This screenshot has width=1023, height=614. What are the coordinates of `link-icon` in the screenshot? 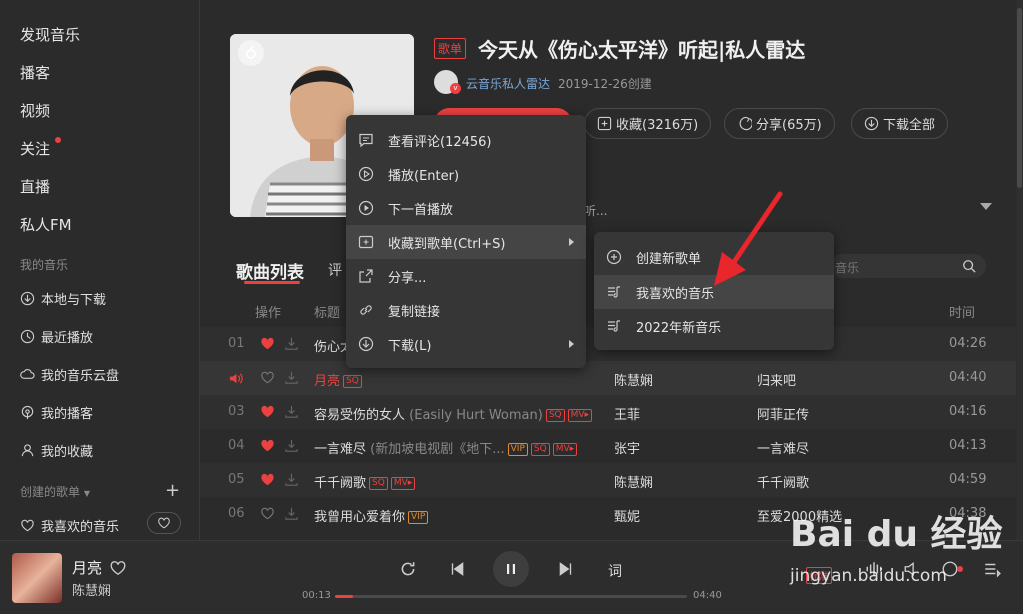 It's located at (366, 310).